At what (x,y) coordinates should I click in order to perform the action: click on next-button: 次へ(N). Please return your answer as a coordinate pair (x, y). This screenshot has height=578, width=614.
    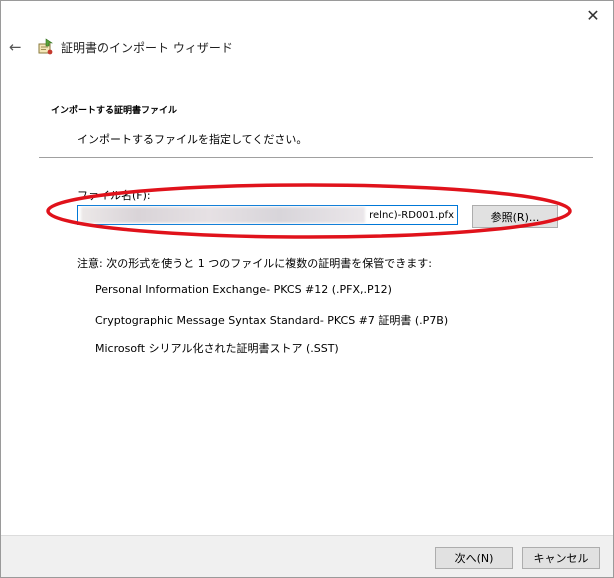
    Looking at the image, I should click on (474, 558).